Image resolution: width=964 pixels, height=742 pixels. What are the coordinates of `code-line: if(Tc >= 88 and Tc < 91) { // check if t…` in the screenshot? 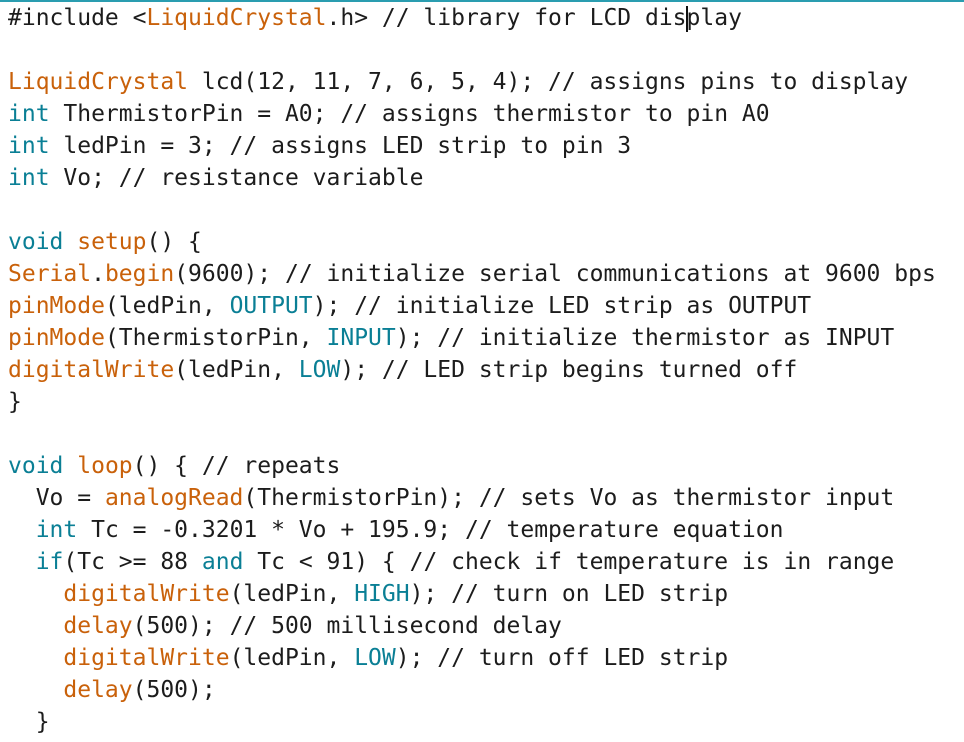 It's located at (483, 562).